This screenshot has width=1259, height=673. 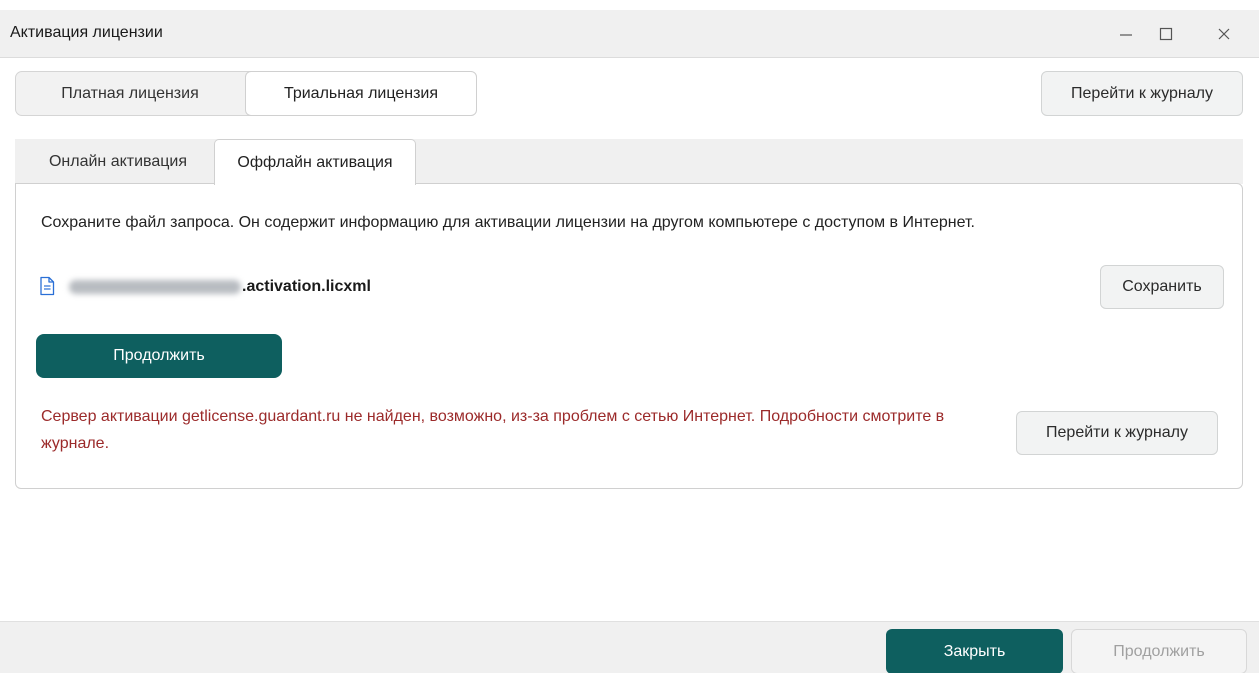 I want to click on redacted-computer-name, so click(x=155, y=287).